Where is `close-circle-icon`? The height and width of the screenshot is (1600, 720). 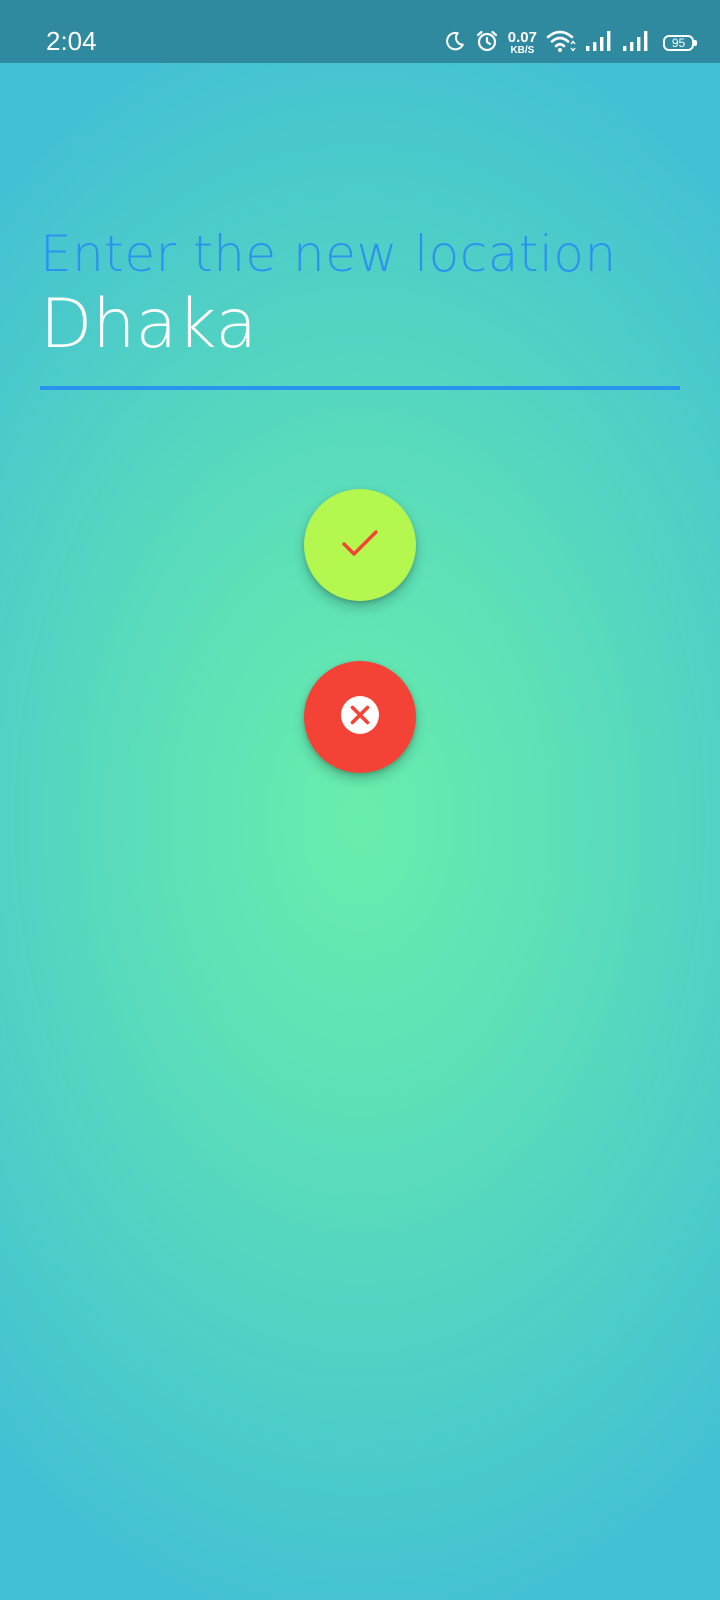
close-circle-icon is located at coordinates (360, 717).